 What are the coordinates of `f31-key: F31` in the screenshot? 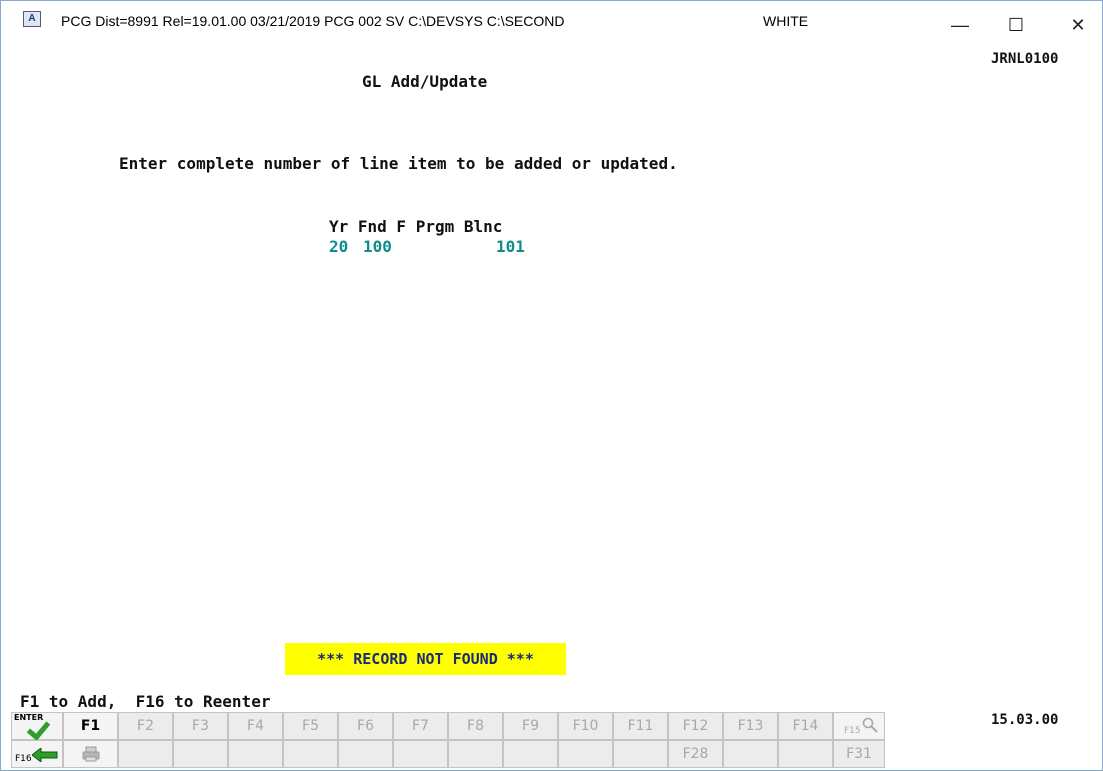 It's located at (859, 754).